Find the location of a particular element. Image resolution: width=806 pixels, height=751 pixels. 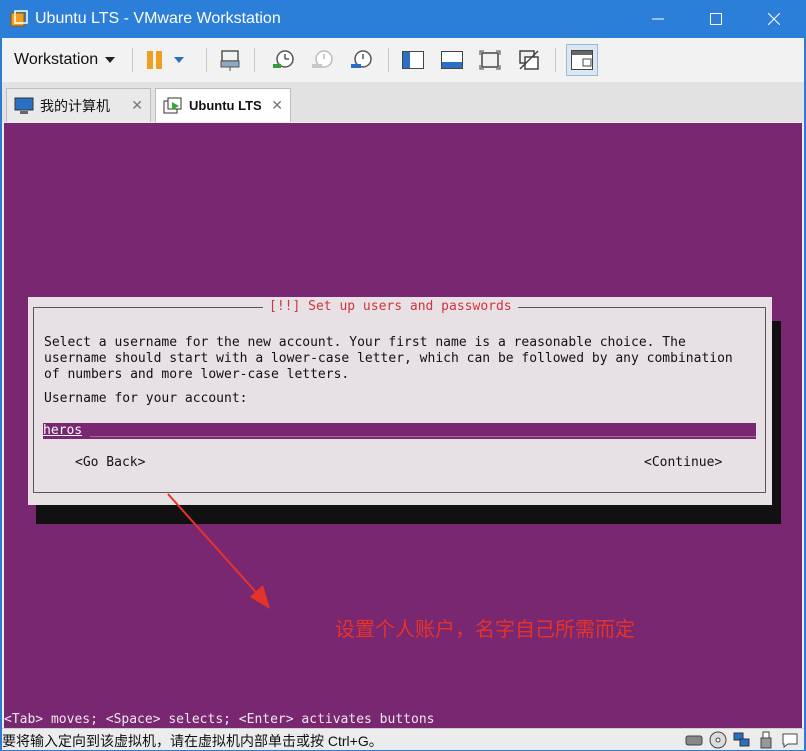

vm-running-icon is located at coordinates (173, 106).